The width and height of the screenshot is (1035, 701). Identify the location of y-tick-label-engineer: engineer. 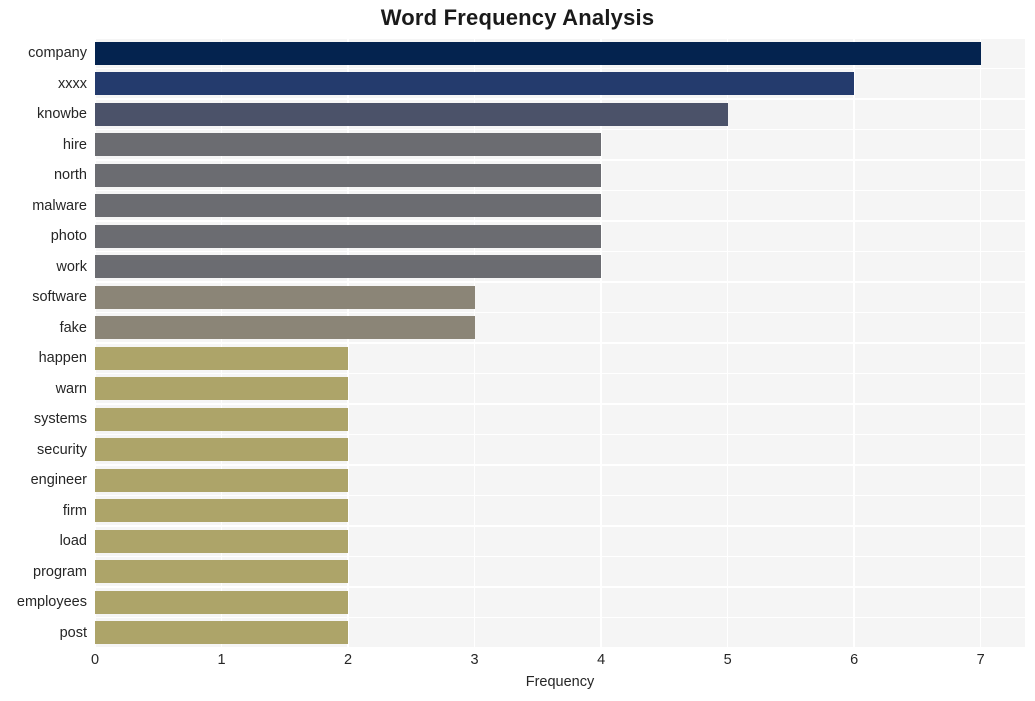
(58, 480).